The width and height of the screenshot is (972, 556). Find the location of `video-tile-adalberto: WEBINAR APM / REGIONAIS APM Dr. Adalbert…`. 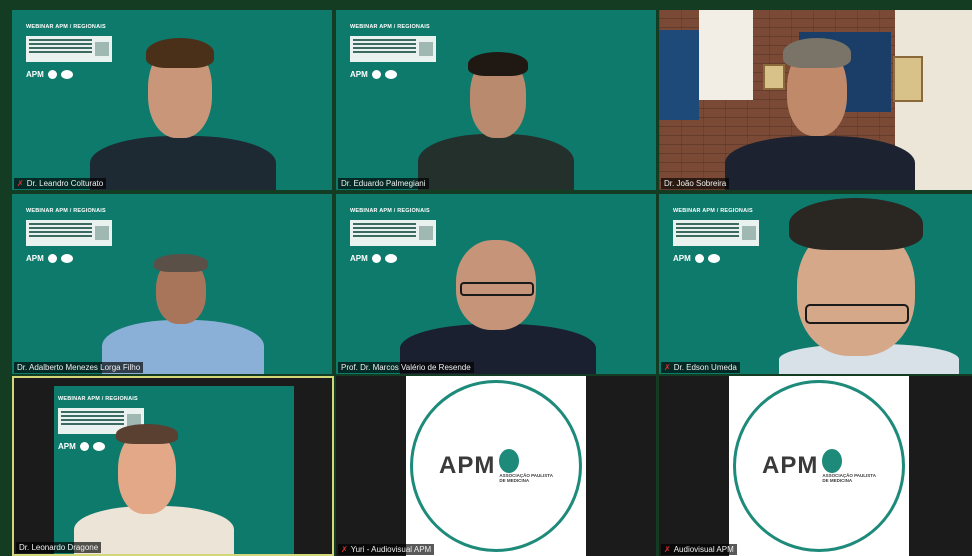

video-tile-adalberto: WEBINAR APM / REGIONAIS APM Dr. Adalbert… is located at coordinates (172, 284).